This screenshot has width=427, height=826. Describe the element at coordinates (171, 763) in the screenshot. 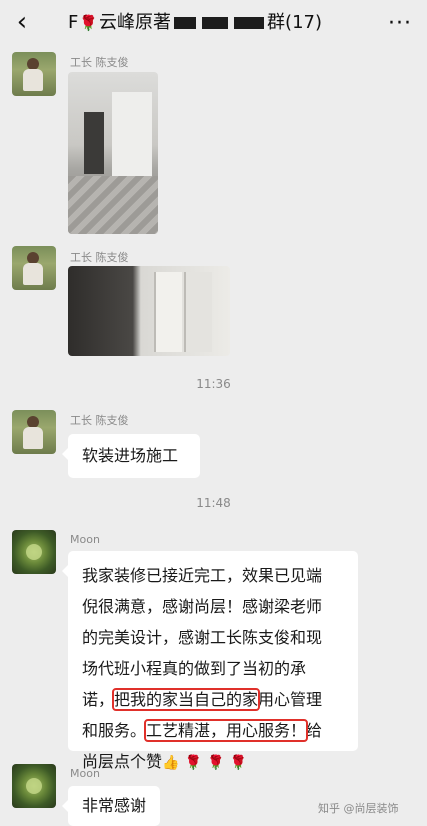

I see `thumbs-up-icon: 👍` at that location.